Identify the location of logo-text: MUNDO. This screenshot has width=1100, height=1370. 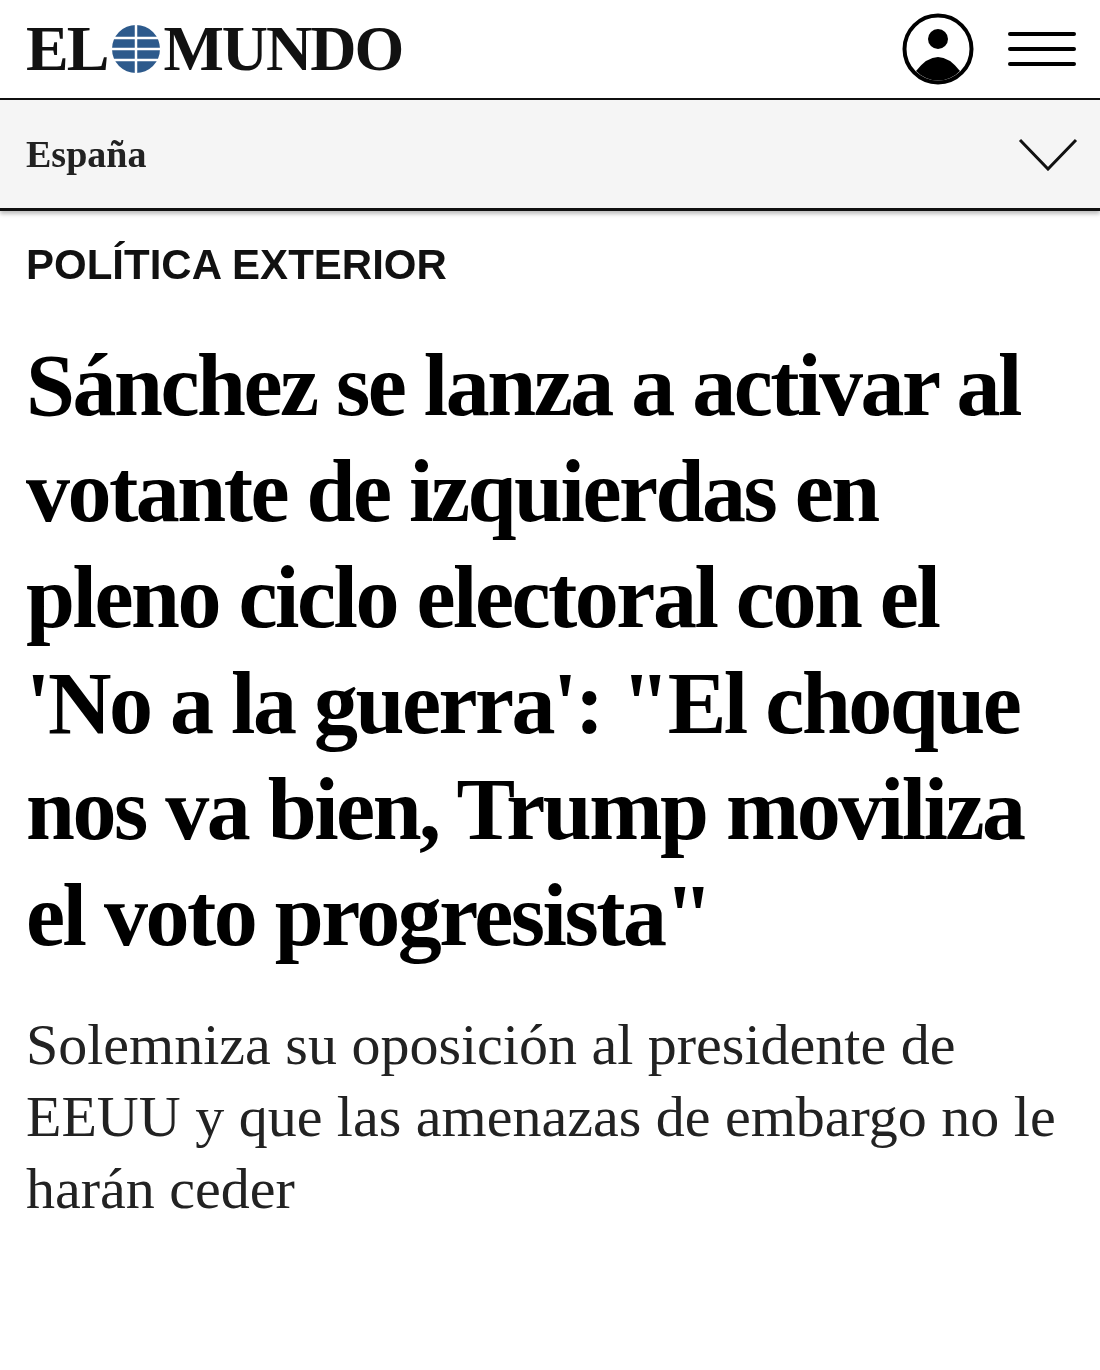
(283, 49).